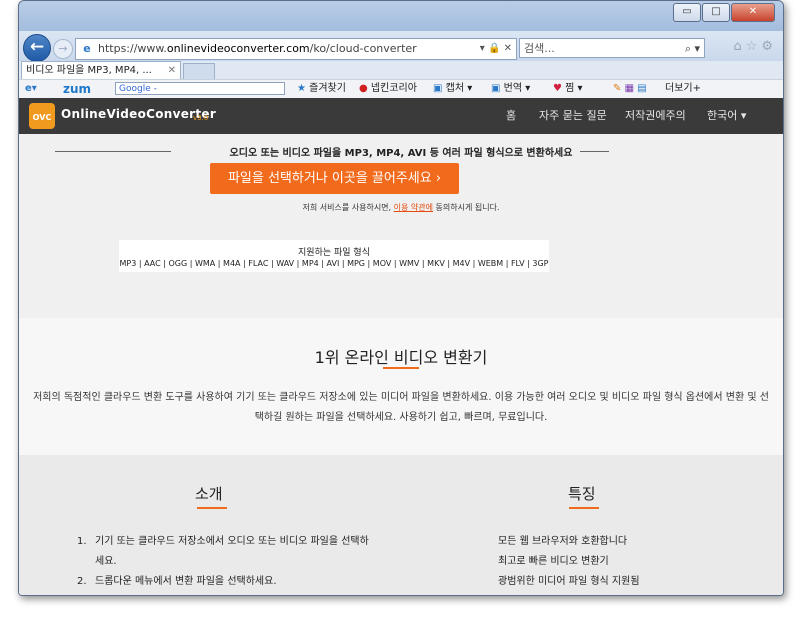 This screenshot has height=620, width=800. What do you see at coordinates (132, 48) in the screenshot?
I see `url-prefix: https://www.` at bounding box center [132, 48].